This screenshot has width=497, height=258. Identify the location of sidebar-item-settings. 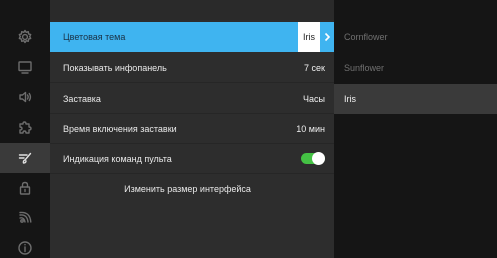
(25, 37).